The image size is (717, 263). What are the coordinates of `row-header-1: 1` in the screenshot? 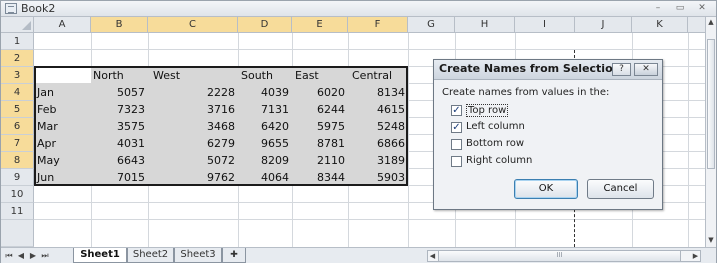 It's located at (17, 41).